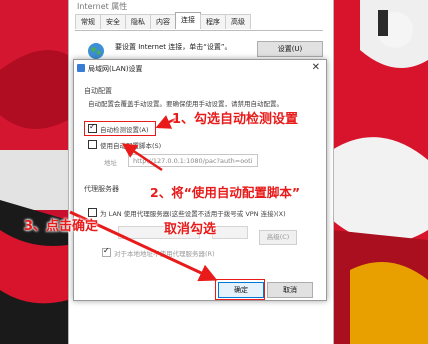  Describe the element at coordinates (61, 226) in the screenshot. I see `annotation-step3: 3、点击确定` at that location.